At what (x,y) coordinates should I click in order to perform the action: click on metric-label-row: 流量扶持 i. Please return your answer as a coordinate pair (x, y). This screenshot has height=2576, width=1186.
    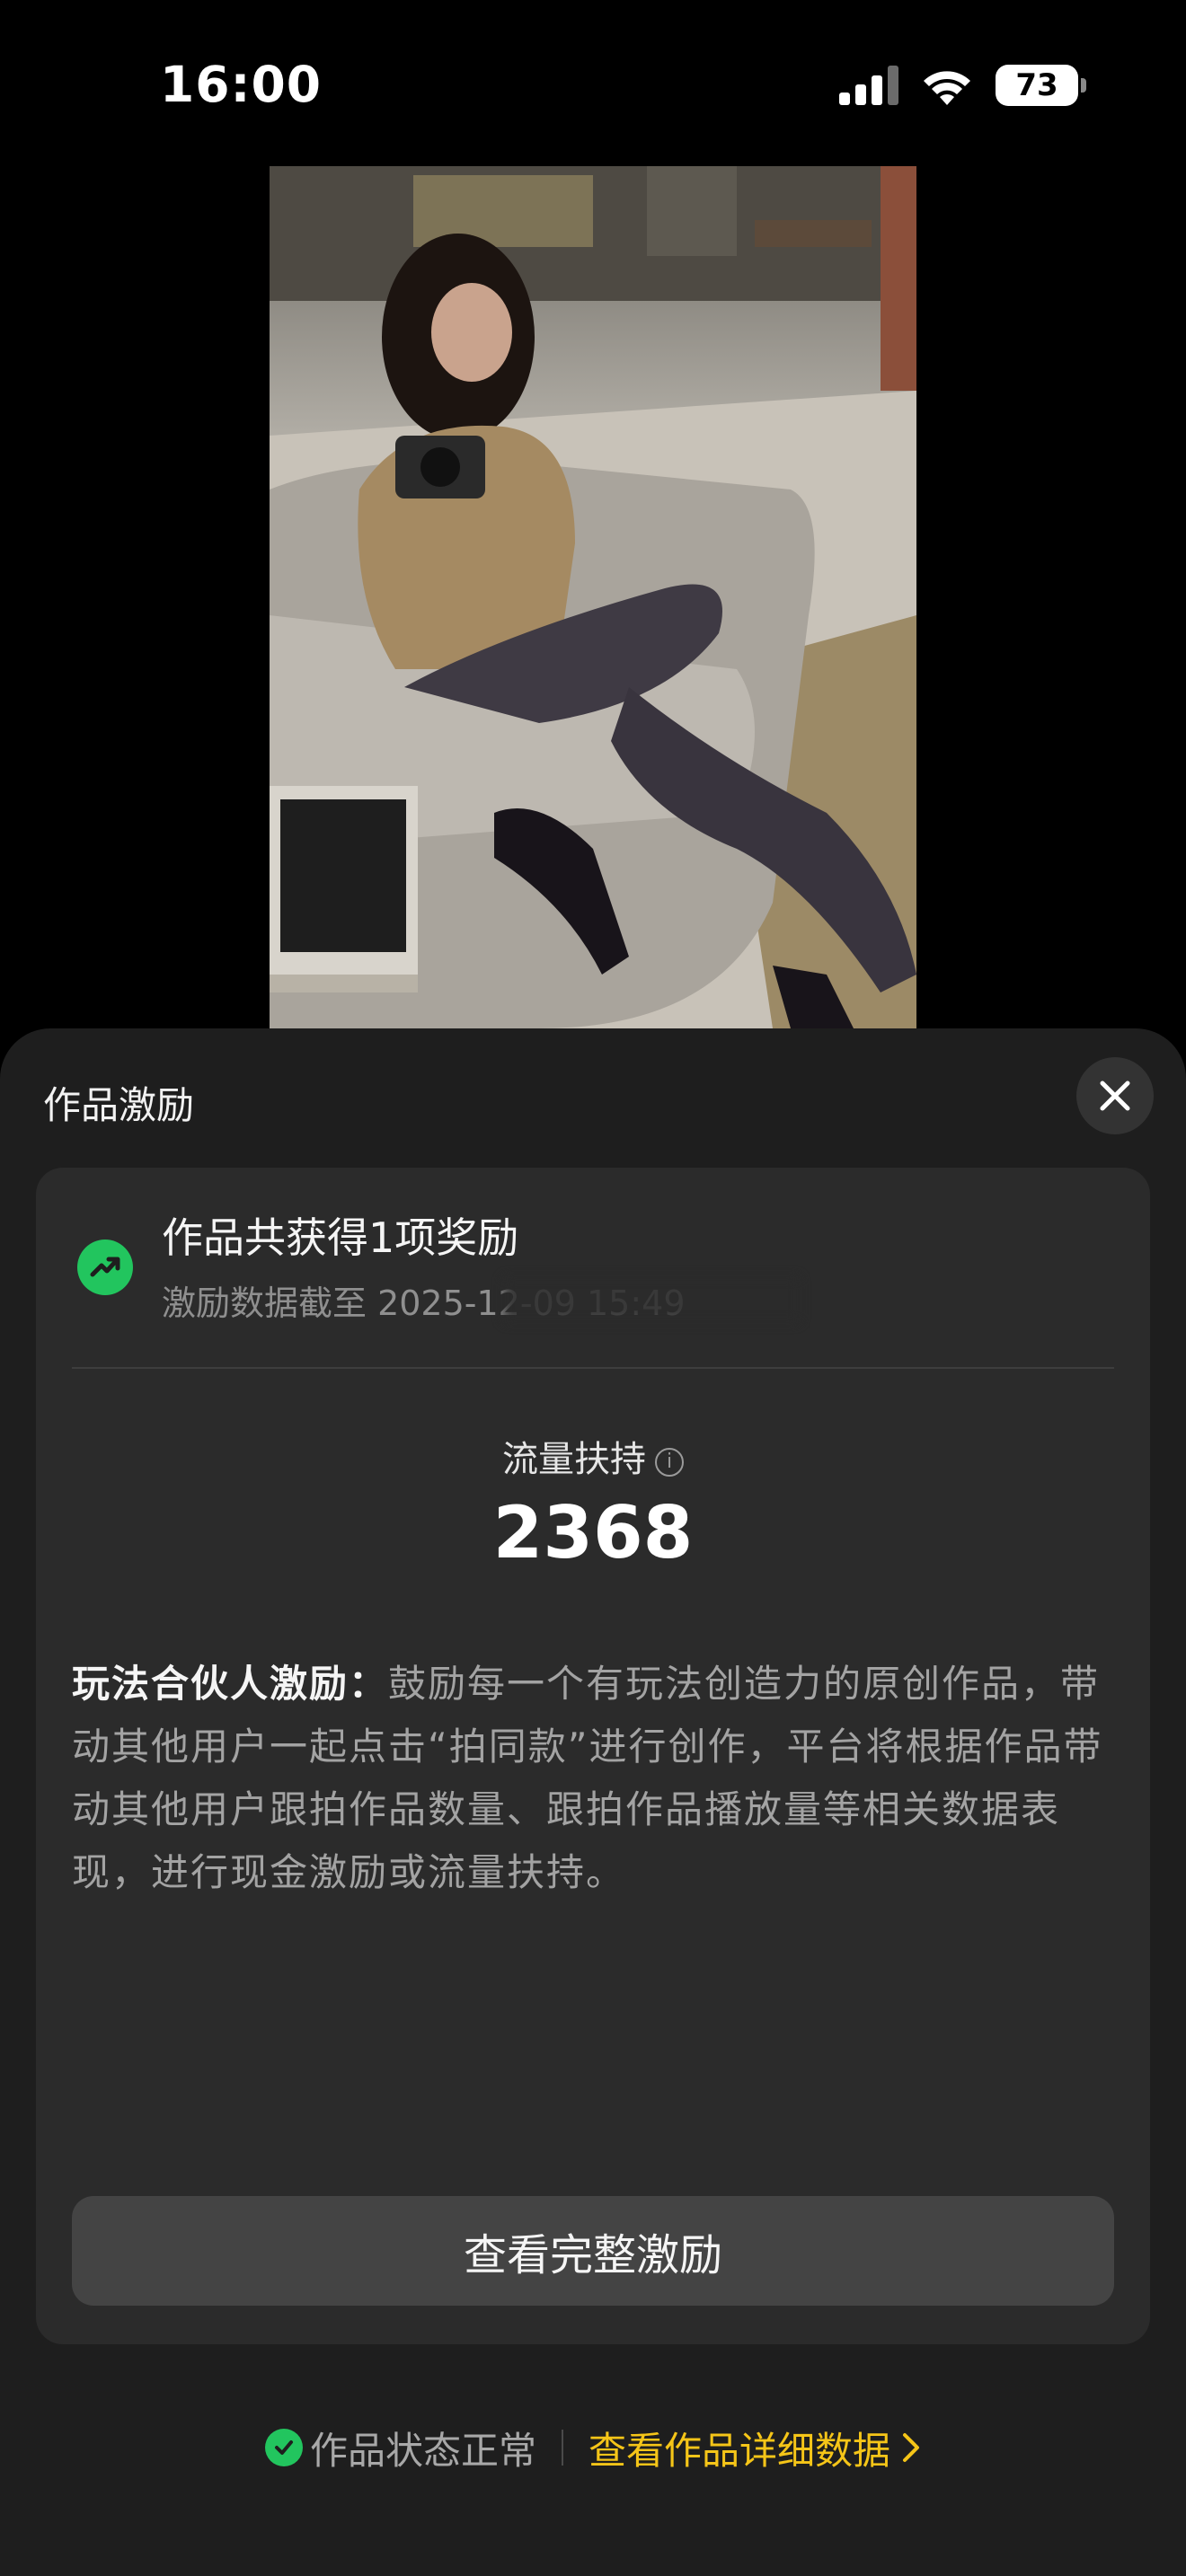
    Looking at the image, I should click on (593, 1456).